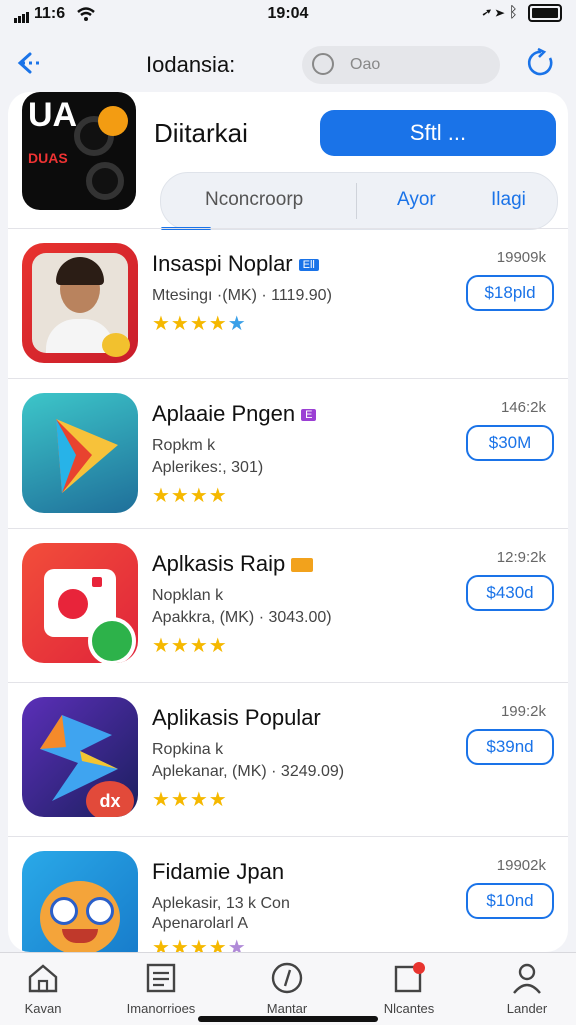 This screenshot has height=1025, width=576. What do you see at coordinates (113, 121) in the screenshot?
I see `orange-ring-icon` at bounding box center [113, 121].